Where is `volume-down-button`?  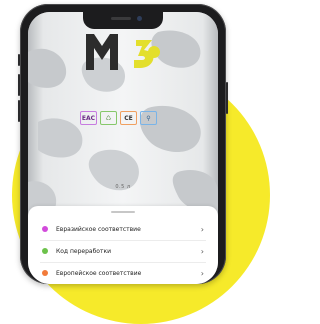 volume-down-button is located at coordinates (19, 111).